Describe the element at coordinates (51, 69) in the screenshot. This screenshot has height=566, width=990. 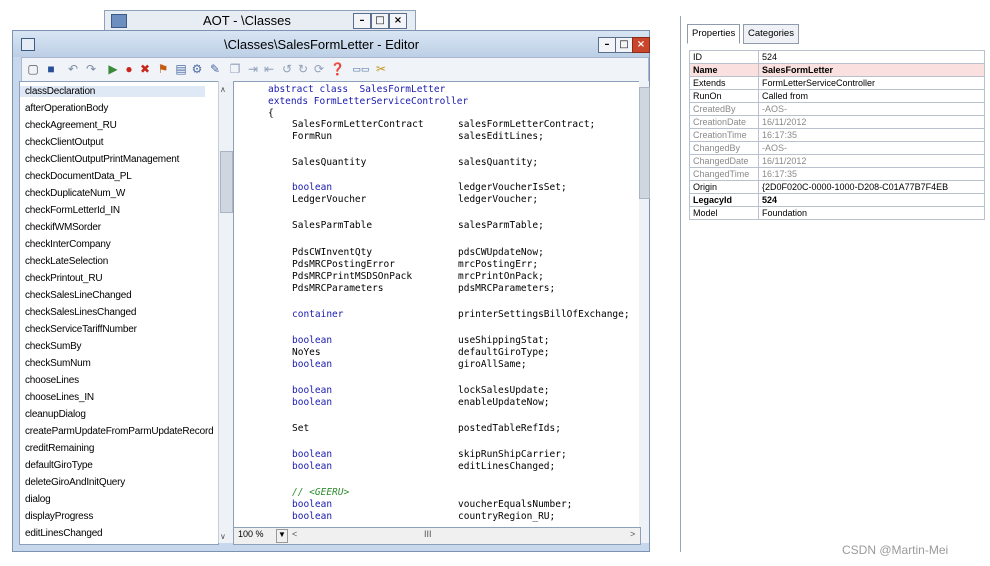
I see `save-icon: ■` at that location.